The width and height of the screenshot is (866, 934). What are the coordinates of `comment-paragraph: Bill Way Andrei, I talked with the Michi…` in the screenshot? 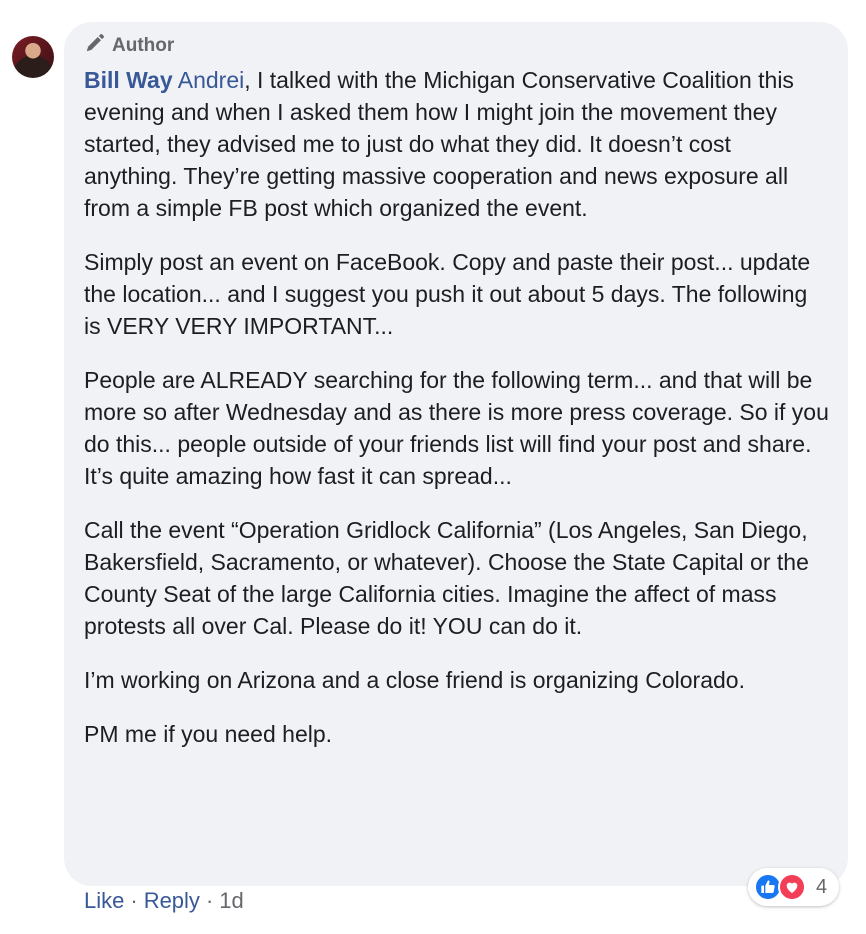 It's located at (457, 144).